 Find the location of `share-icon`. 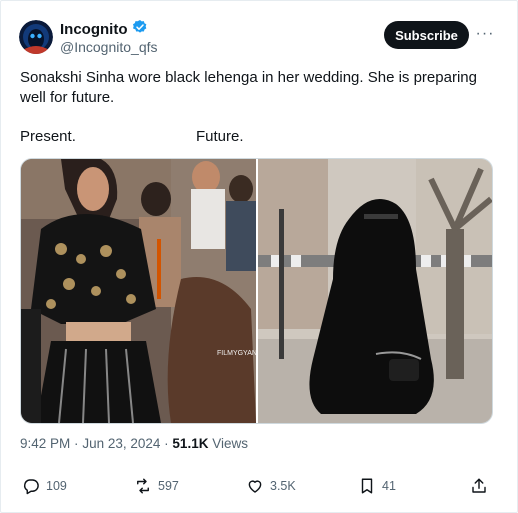

share-icon is located at coordinates (479, 485).